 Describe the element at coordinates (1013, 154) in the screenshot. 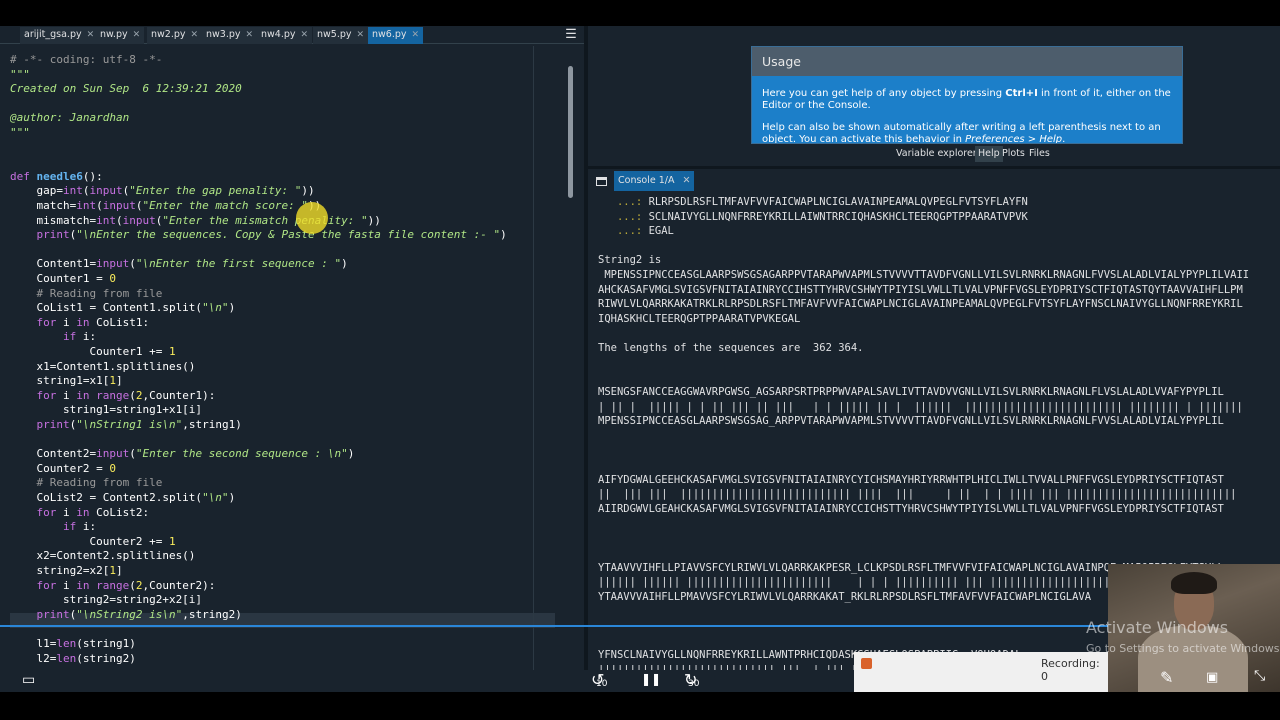

I see `tab-plots: Plots` at that location.